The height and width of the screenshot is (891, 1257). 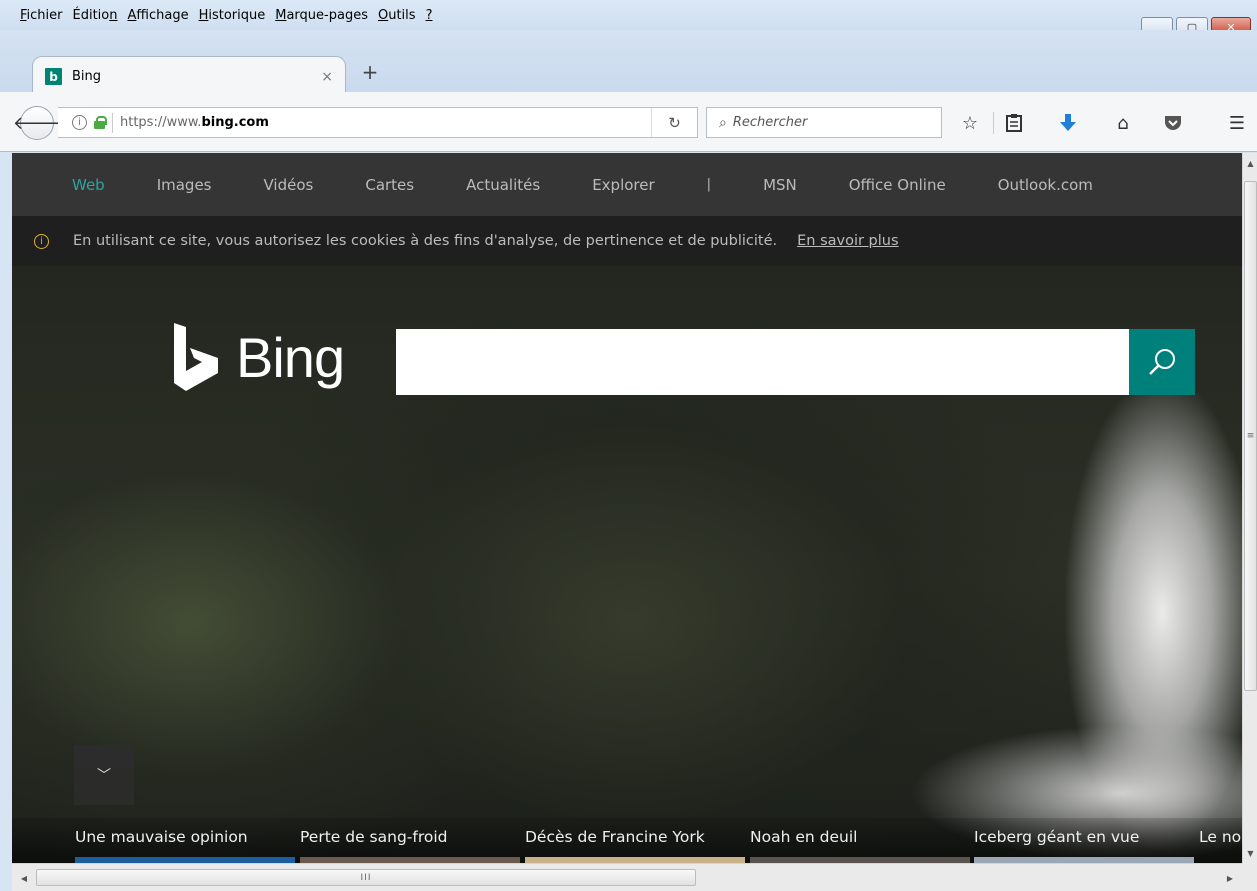 I want to click on browser-search-bar: ⌕, so click(x=824, y=122).